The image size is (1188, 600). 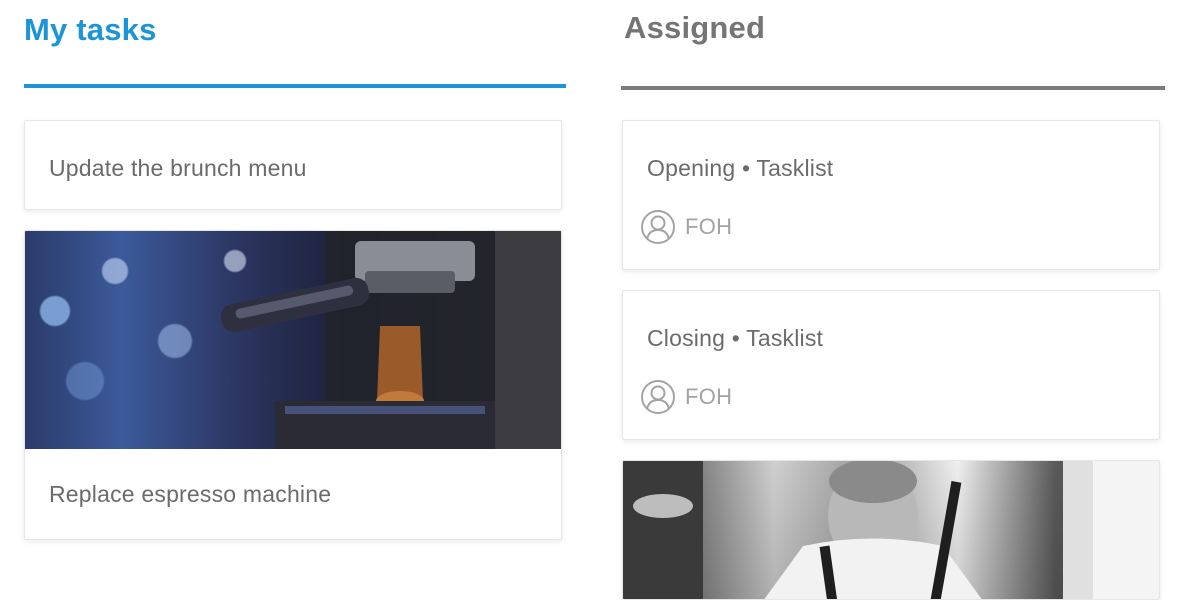 I want to click on tasklist-title: Closing • Tasklist, so click(x=735, y=338).